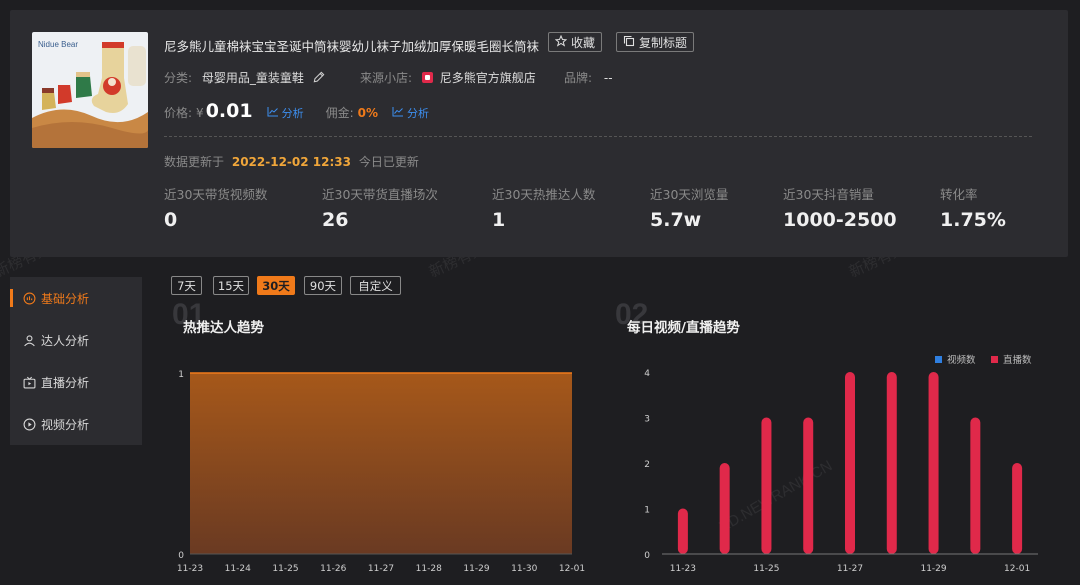  What do you see at coordinates (524, 569) in the screenshot?
I see `x-tick-label: 11-30` at bounding box center [524, 569].